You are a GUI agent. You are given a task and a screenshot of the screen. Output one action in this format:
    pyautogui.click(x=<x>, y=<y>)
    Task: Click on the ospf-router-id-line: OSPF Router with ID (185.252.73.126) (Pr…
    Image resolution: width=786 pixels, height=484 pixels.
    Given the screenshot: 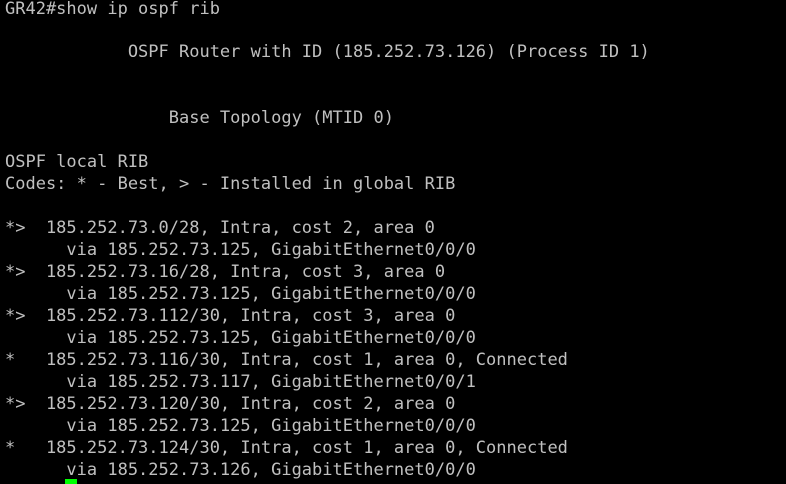 What is the action you would take?
    pyautogui.click(x=327, y=52)
    